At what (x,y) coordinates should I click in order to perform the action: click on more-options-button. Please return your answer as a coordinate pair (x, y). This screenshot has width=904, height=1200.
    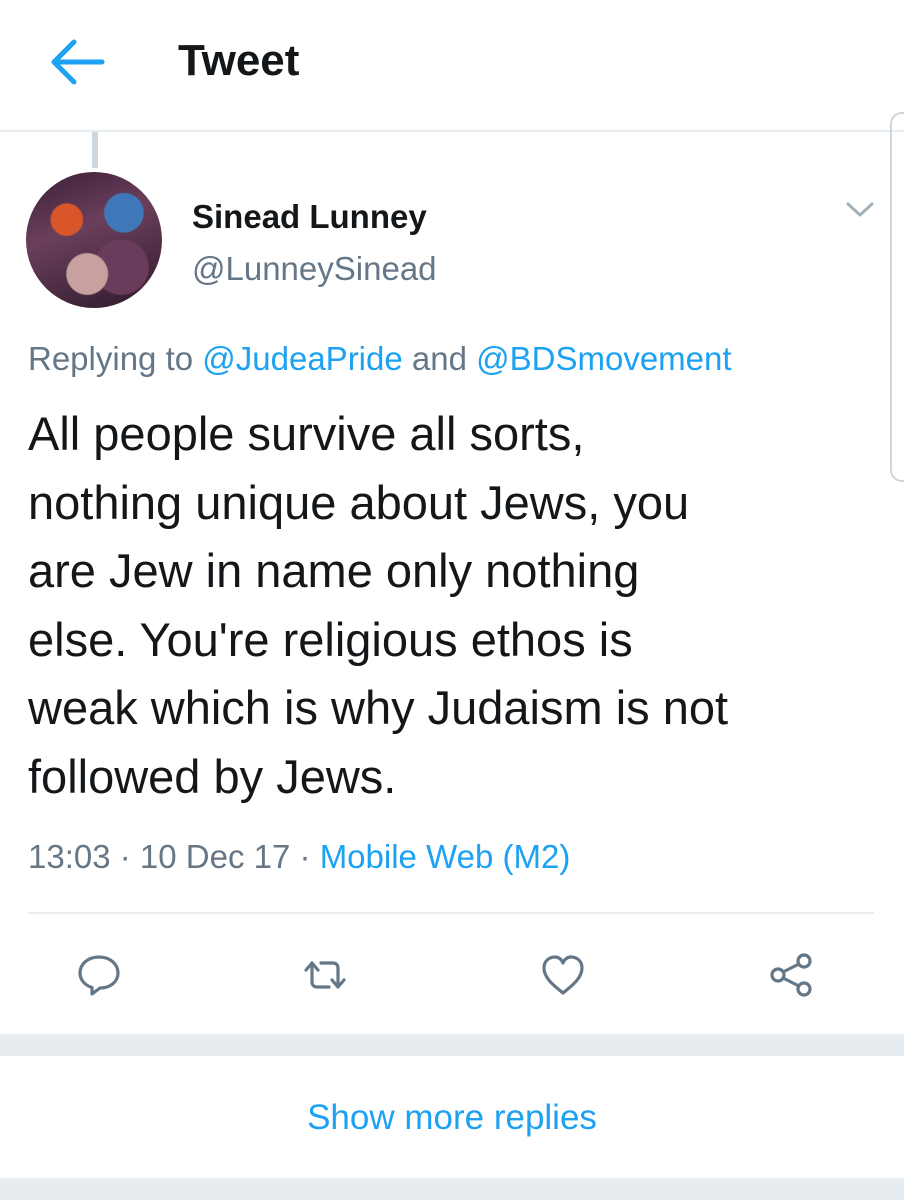
    Looking at the image, I should click on (860, 209).